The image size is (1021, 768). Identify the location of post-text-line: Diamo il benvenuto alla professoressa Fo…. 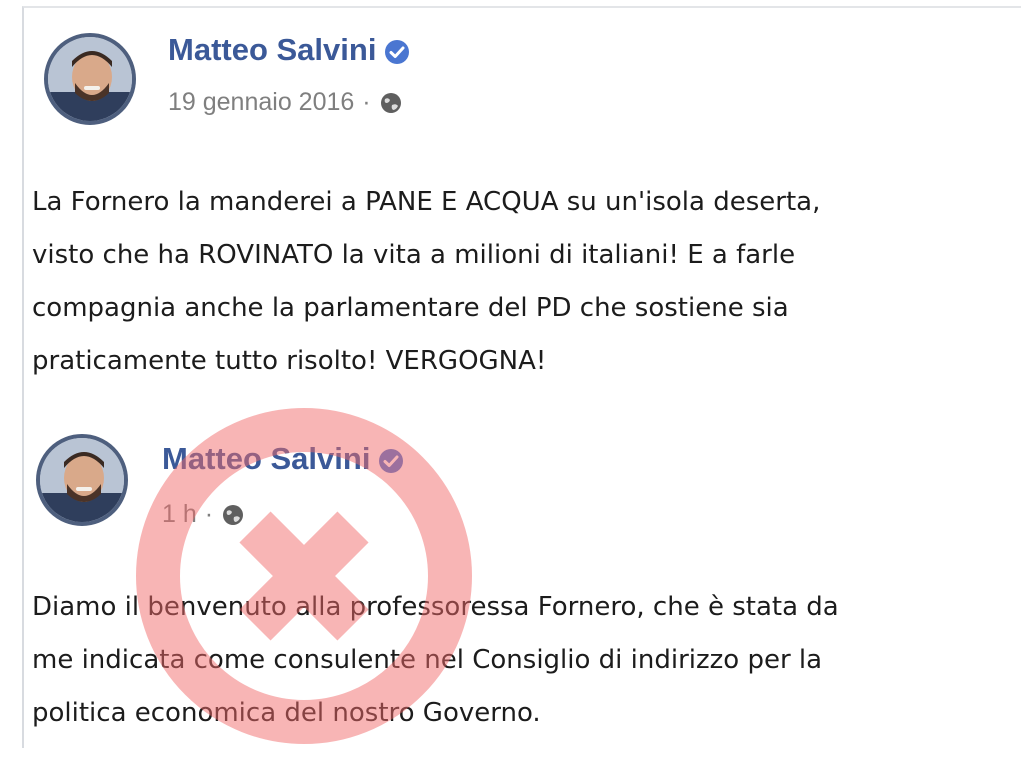
(435, 607).